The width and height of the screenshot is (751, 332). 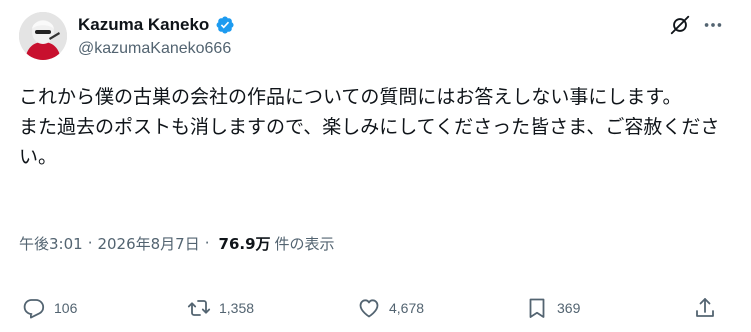 What do you see at coordinates (49, 308) in the screenshot?
I see `reply-button: 106` at bounding box center [49, 308].